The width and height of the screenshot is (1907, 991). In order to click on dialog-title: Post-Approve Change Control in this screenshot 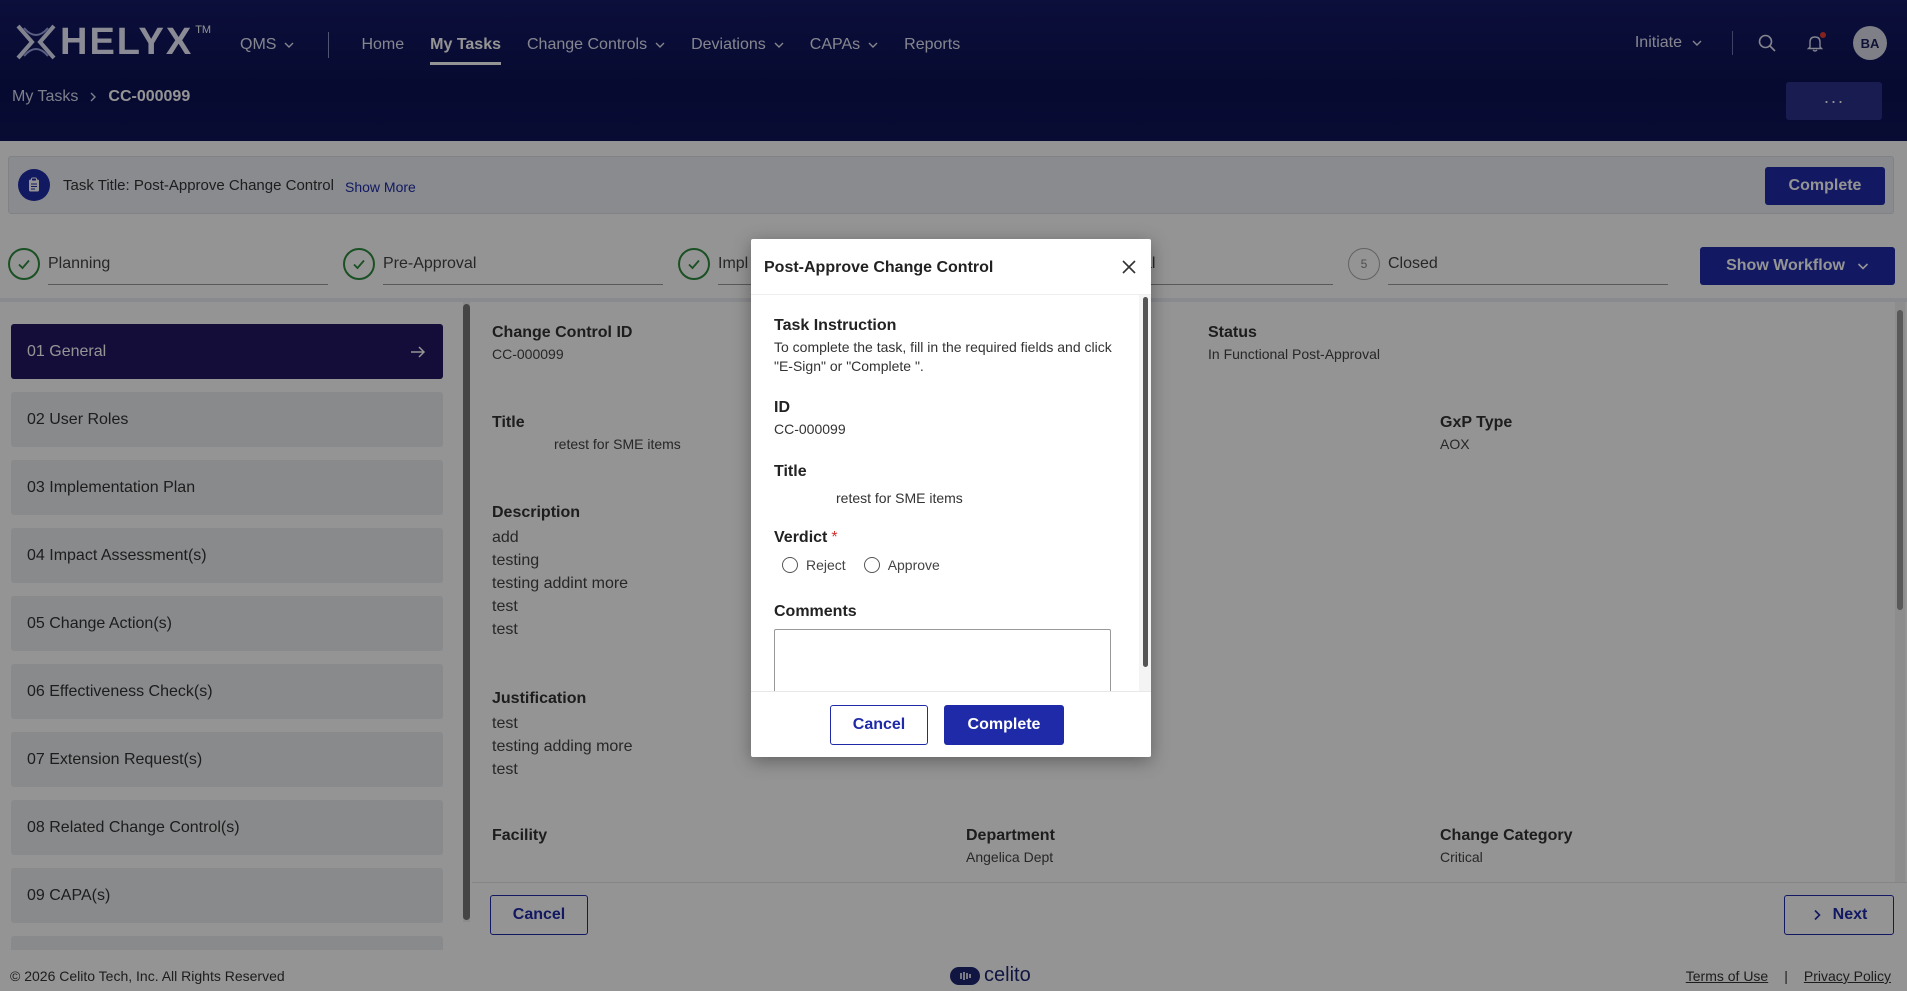, I will do `click(879, 267)`.